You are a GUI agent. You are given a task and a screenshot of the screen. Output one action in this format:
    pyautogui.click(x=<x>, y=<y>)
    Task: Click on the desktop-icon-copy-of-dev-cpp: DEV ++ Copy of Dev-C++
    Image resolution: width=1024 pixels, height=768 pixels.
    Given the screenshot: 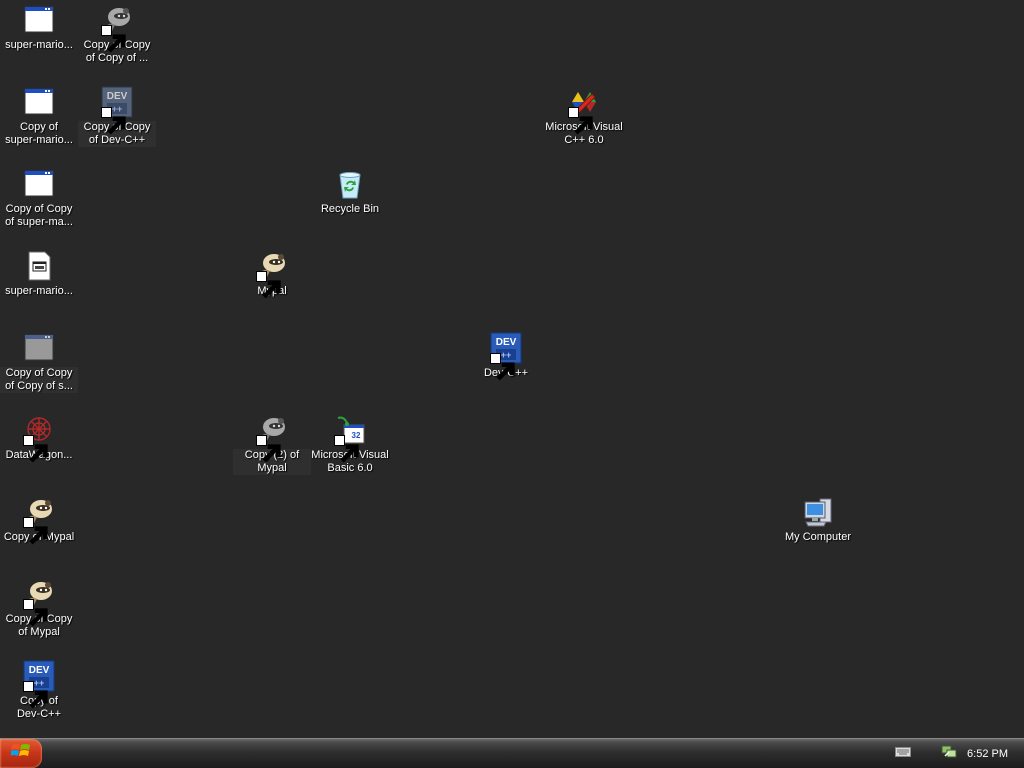 What is the action you would take?
    pyautogui.click(x=39, y=690)
    